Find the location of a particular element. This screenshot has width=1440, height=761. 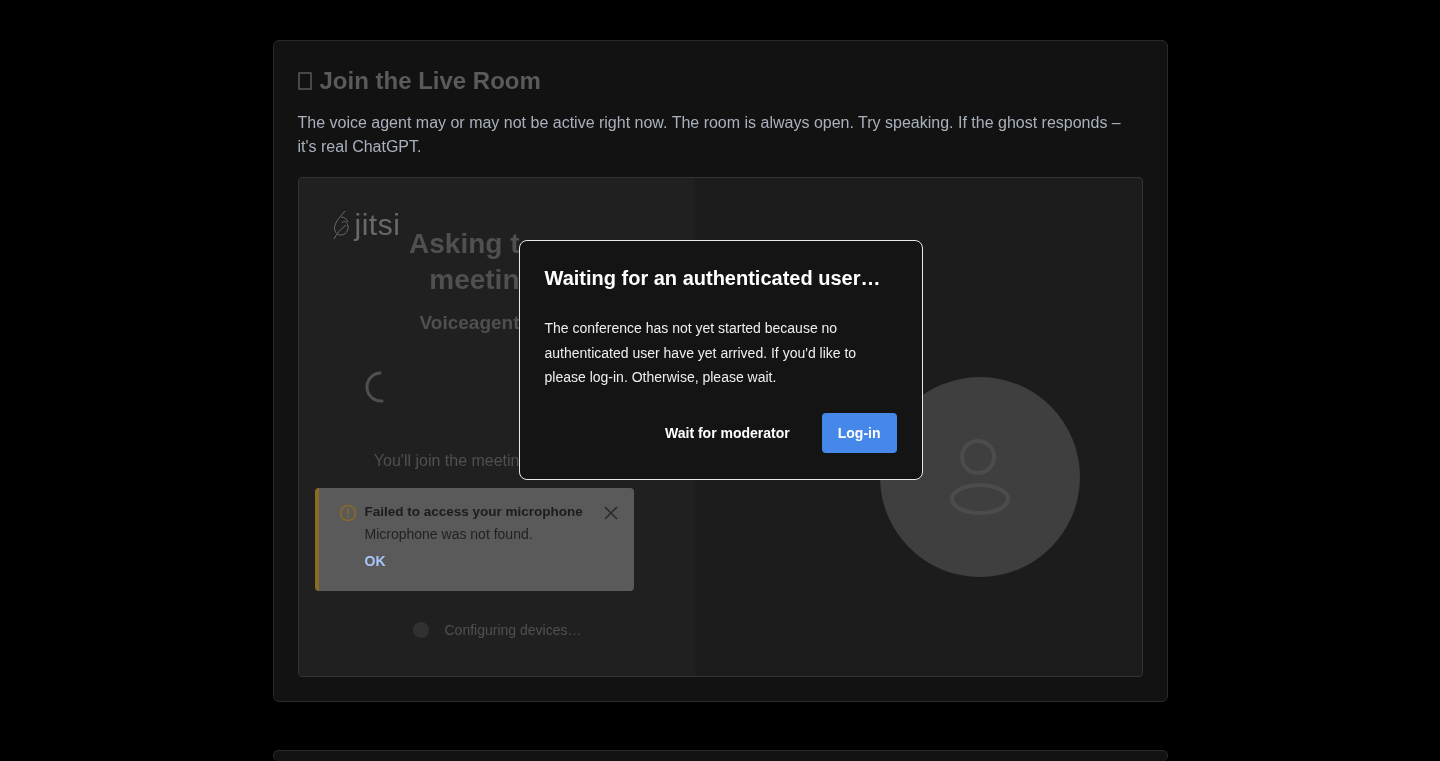

warning-icon is located at coordinates (347, 513).